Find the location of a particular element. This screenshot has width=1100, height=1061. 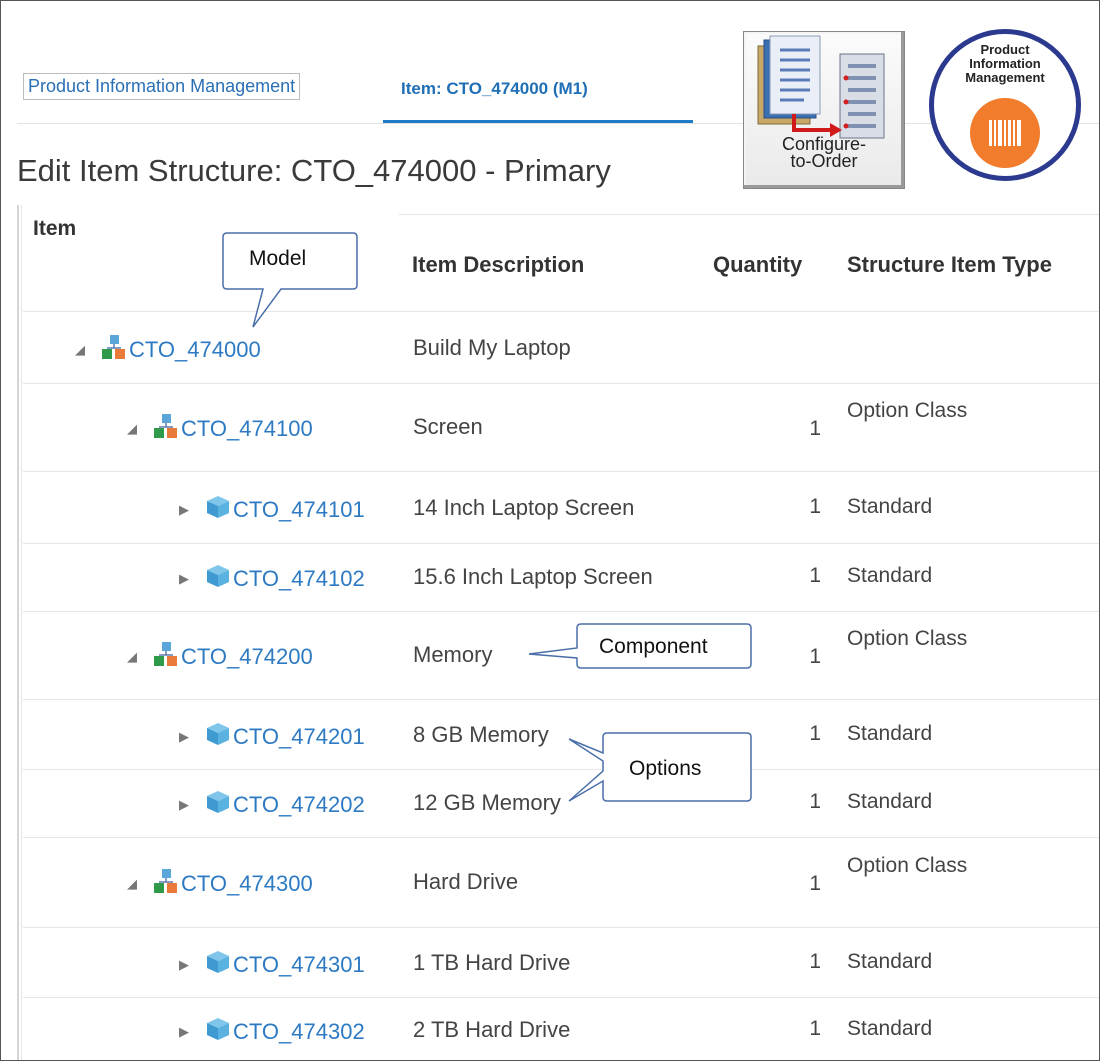

table-row: ▶ CTO_474301 1 TB Hard Drive 1 Standard is located at coordinates (561, 963).